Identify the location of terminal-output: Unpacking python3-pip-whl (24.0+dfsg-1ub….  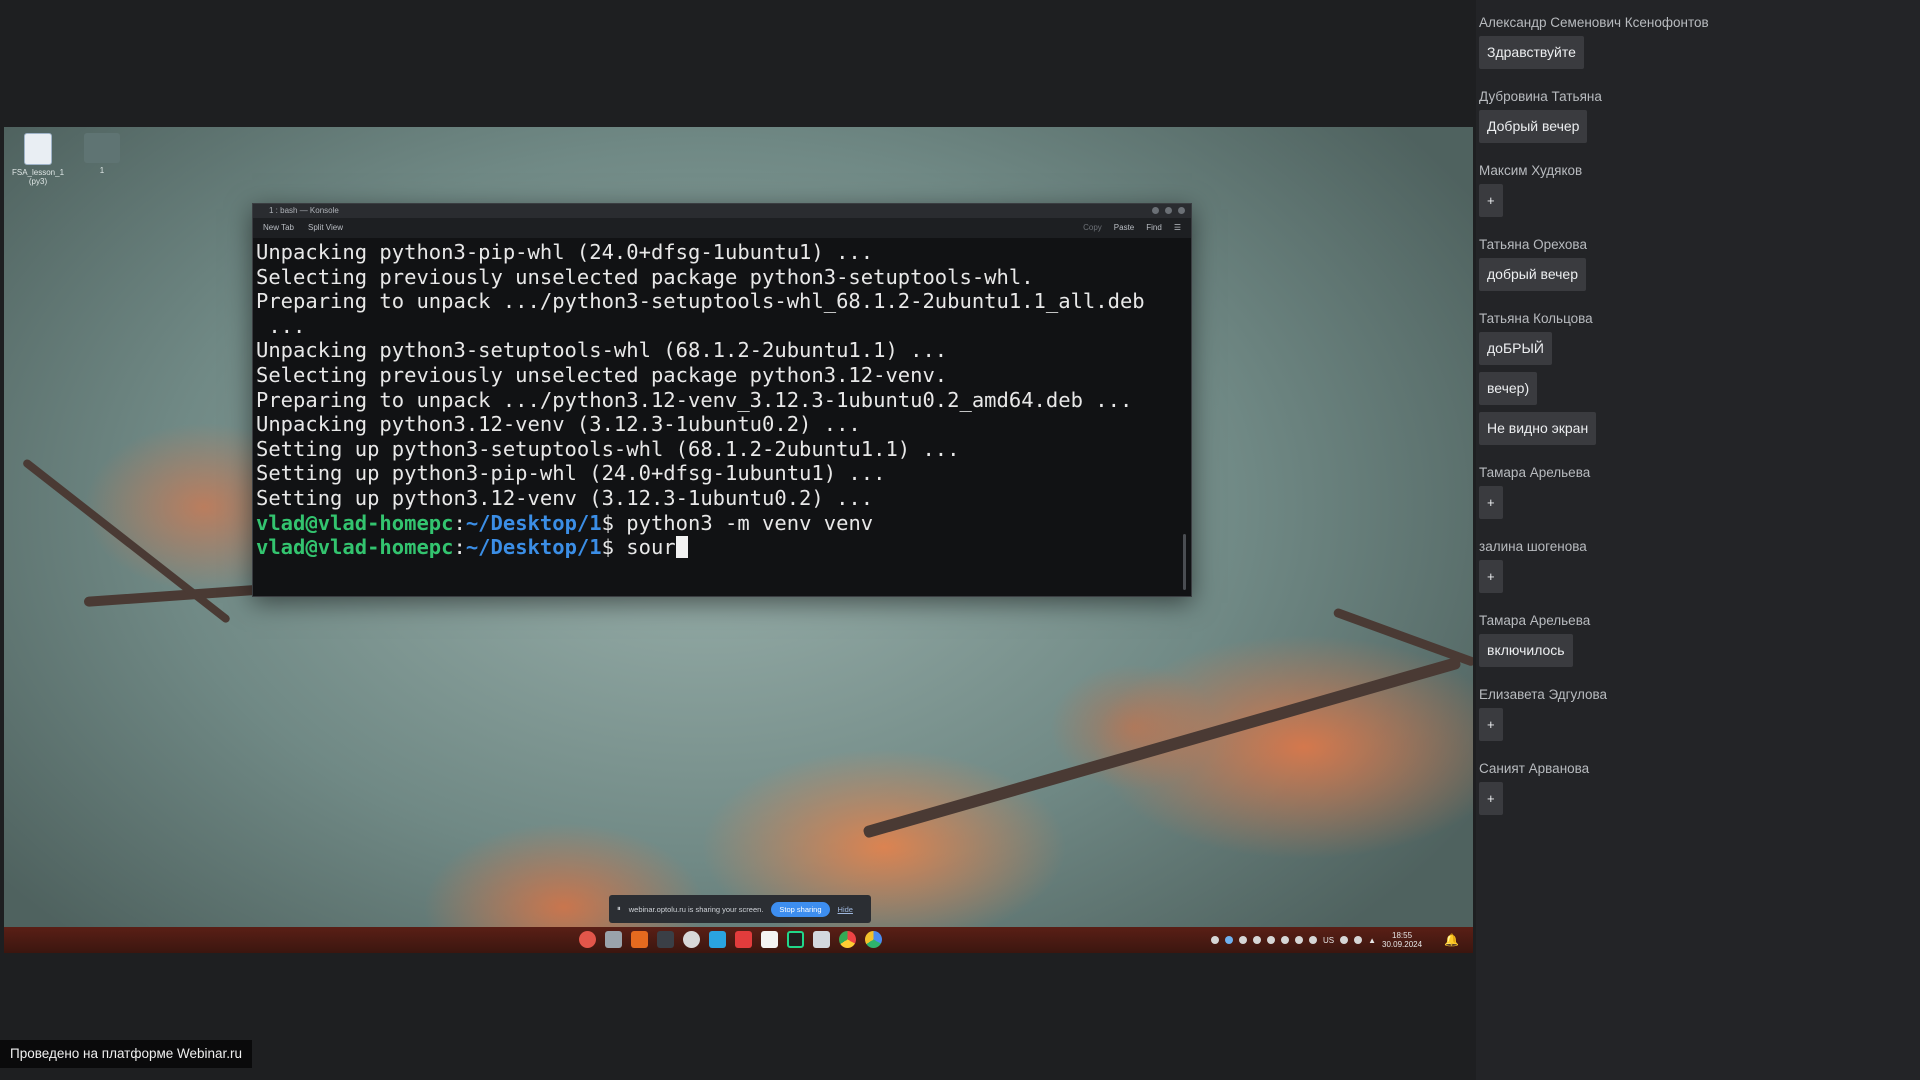
(722, 399).